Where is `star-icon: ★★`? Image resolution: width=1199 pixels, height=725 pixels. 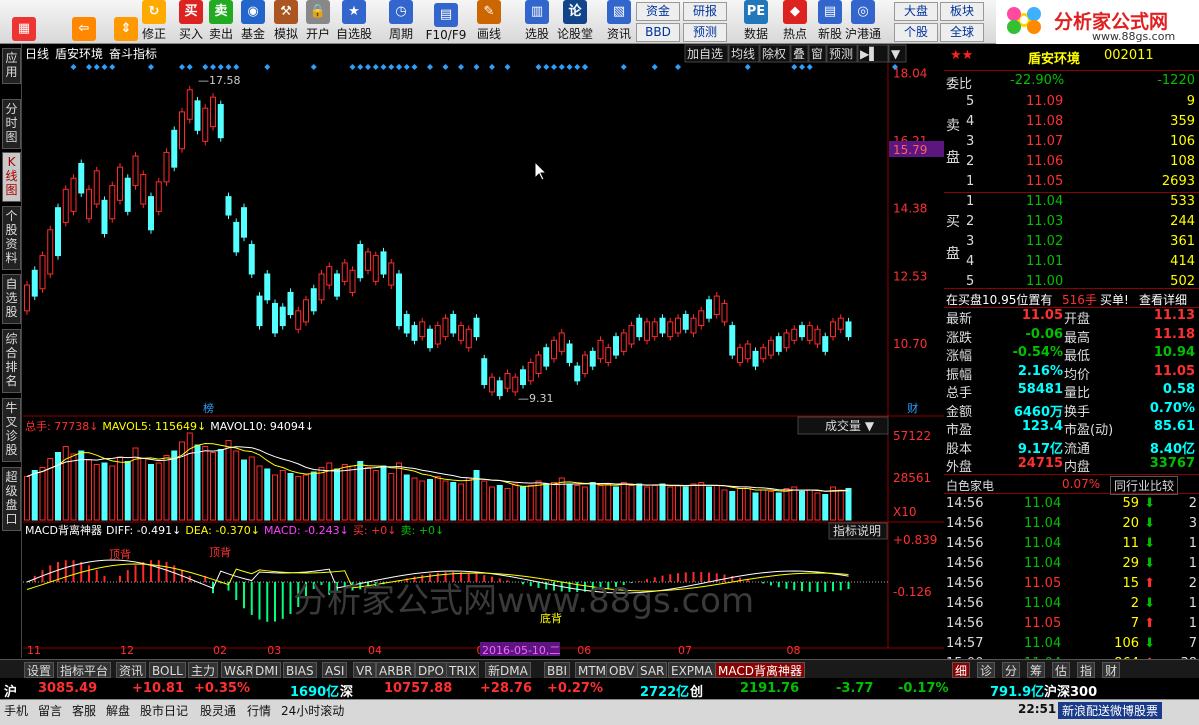 star-icon: ★★ is located at coordinates (961, 55).